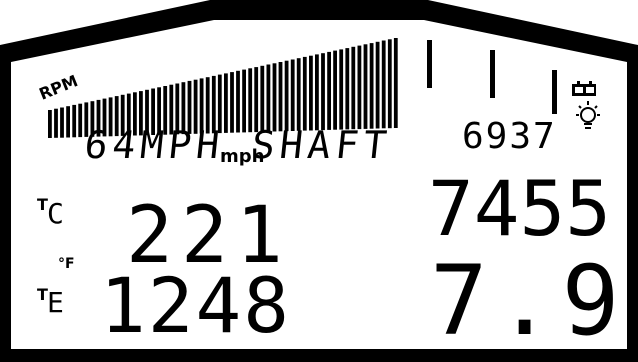 This screenshot has height=362, width=638. I want to click on temp-unit-label: °F, so click(66, 264).